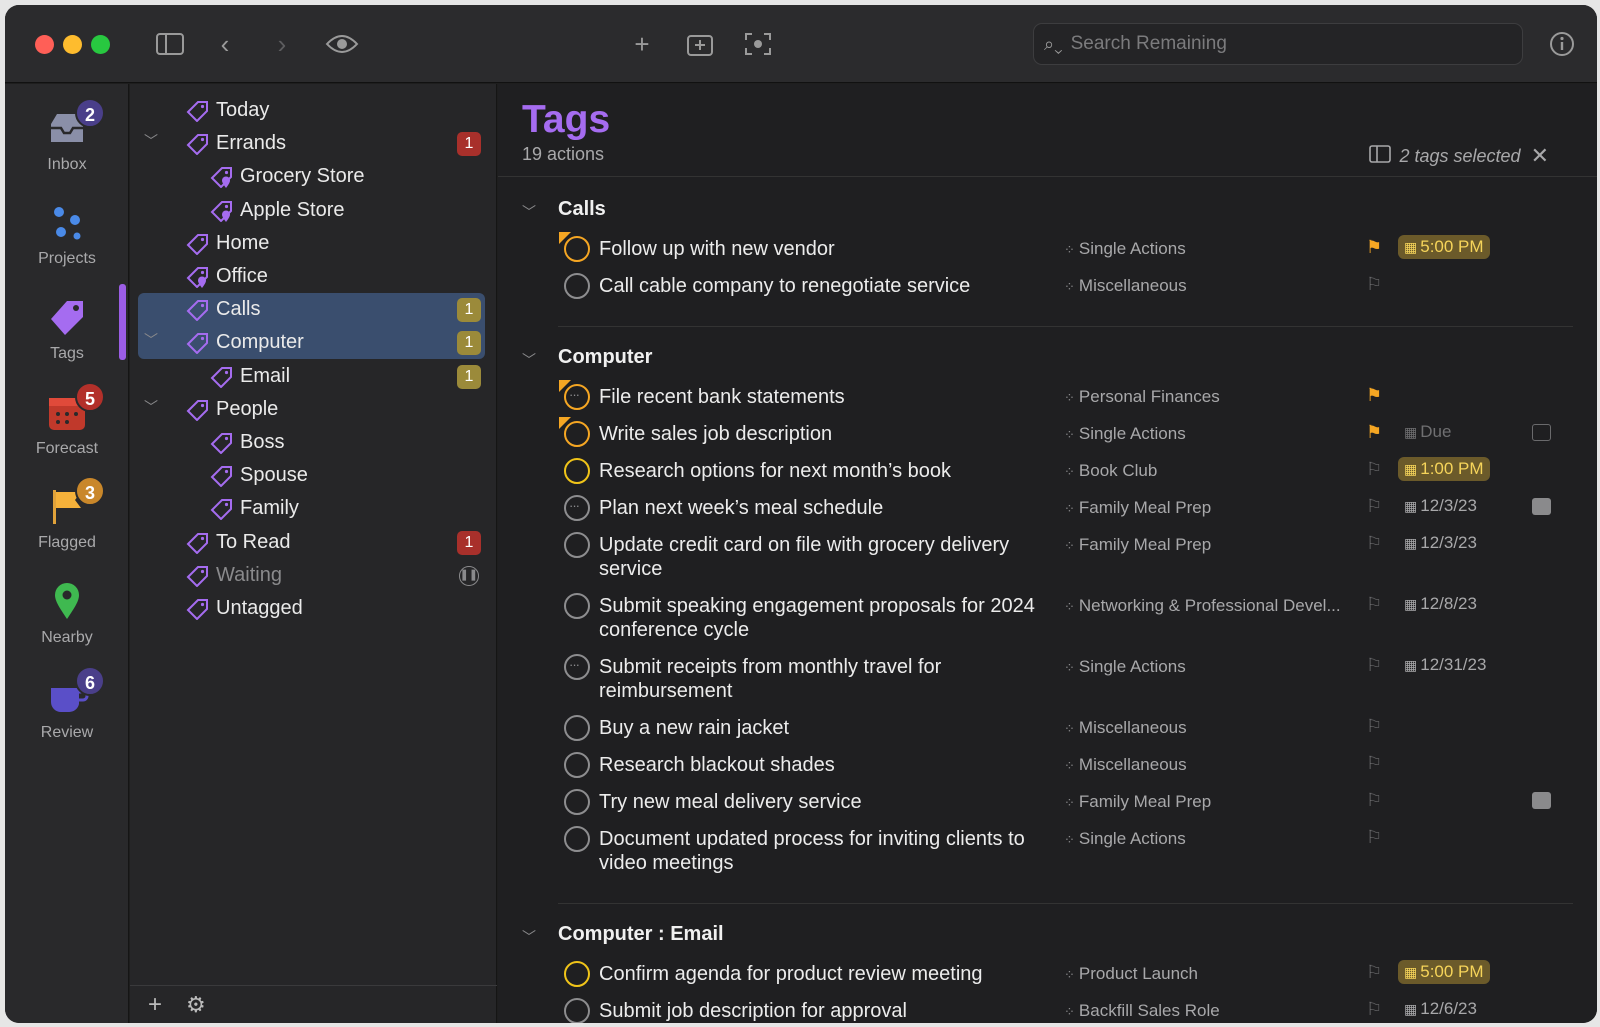 Image resolution: width=1600 pixels, height=1027 pixels. What do you see at coordinates (819, 802) in the screenshot?
I see `task-title: Try new meal delivery service` at bounding box center [819, 802].